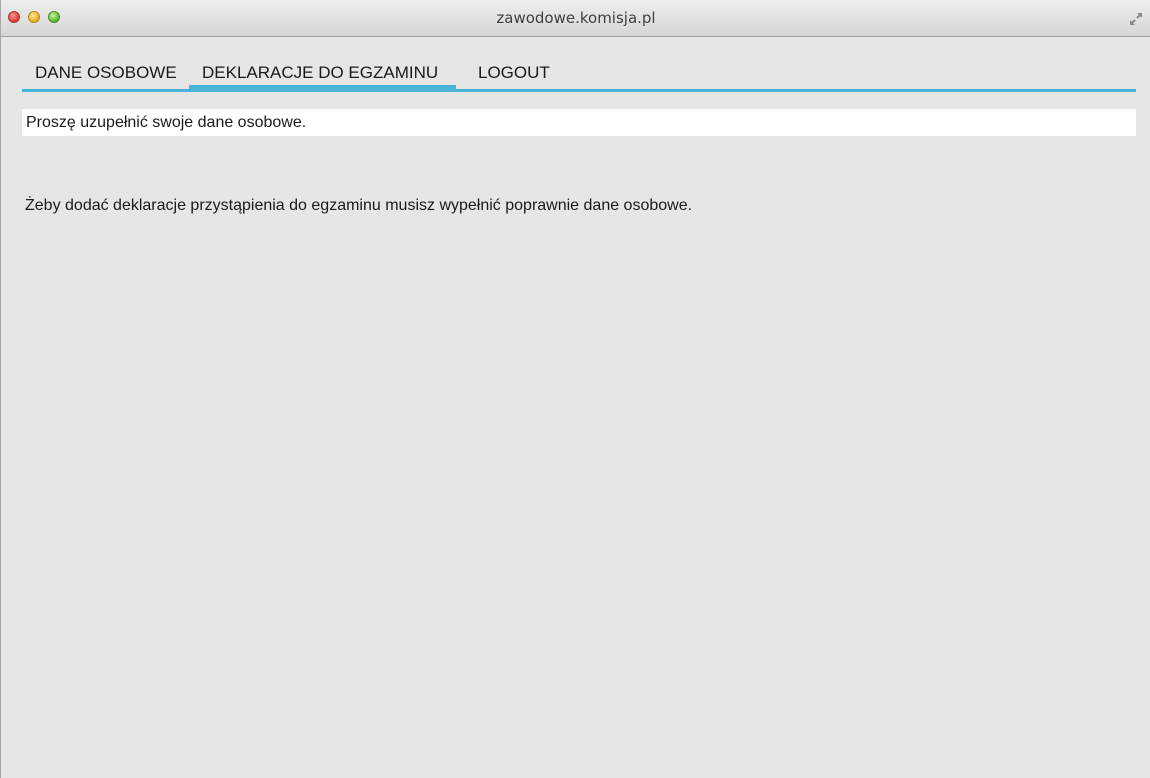 This screenshot has height=778, width=1150. I want to click on notice-banner: Proszę uzupełnić swoje dane osobowe., so click(579, 122).